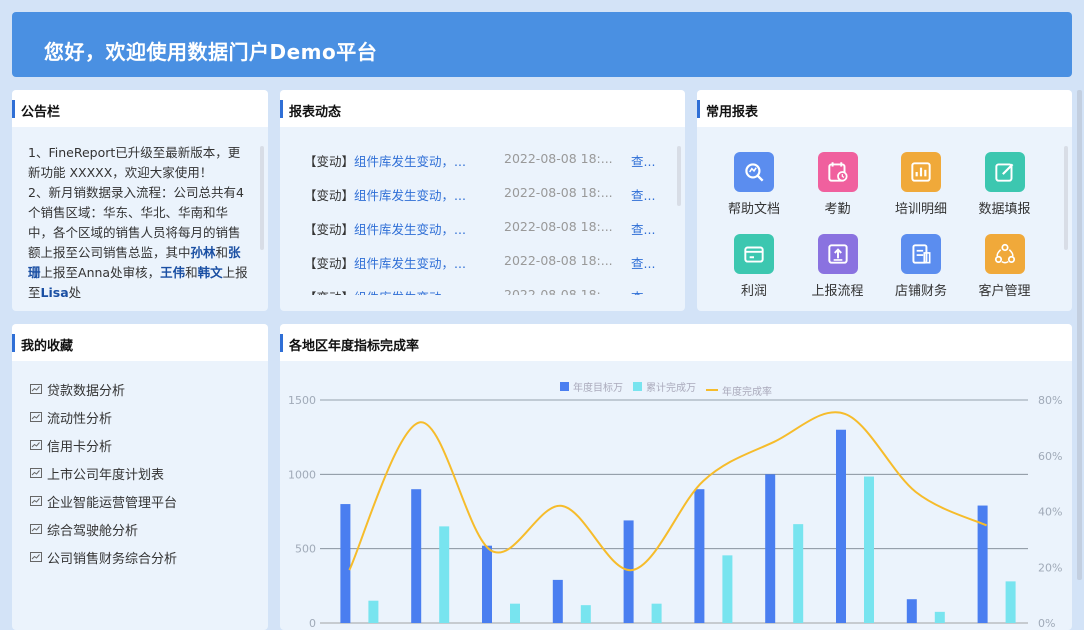  What do you see at coordinates (1046, 623) in the screenshot?
I see `y-right-tick-label: 0%` at bounding box center [1046, 623].